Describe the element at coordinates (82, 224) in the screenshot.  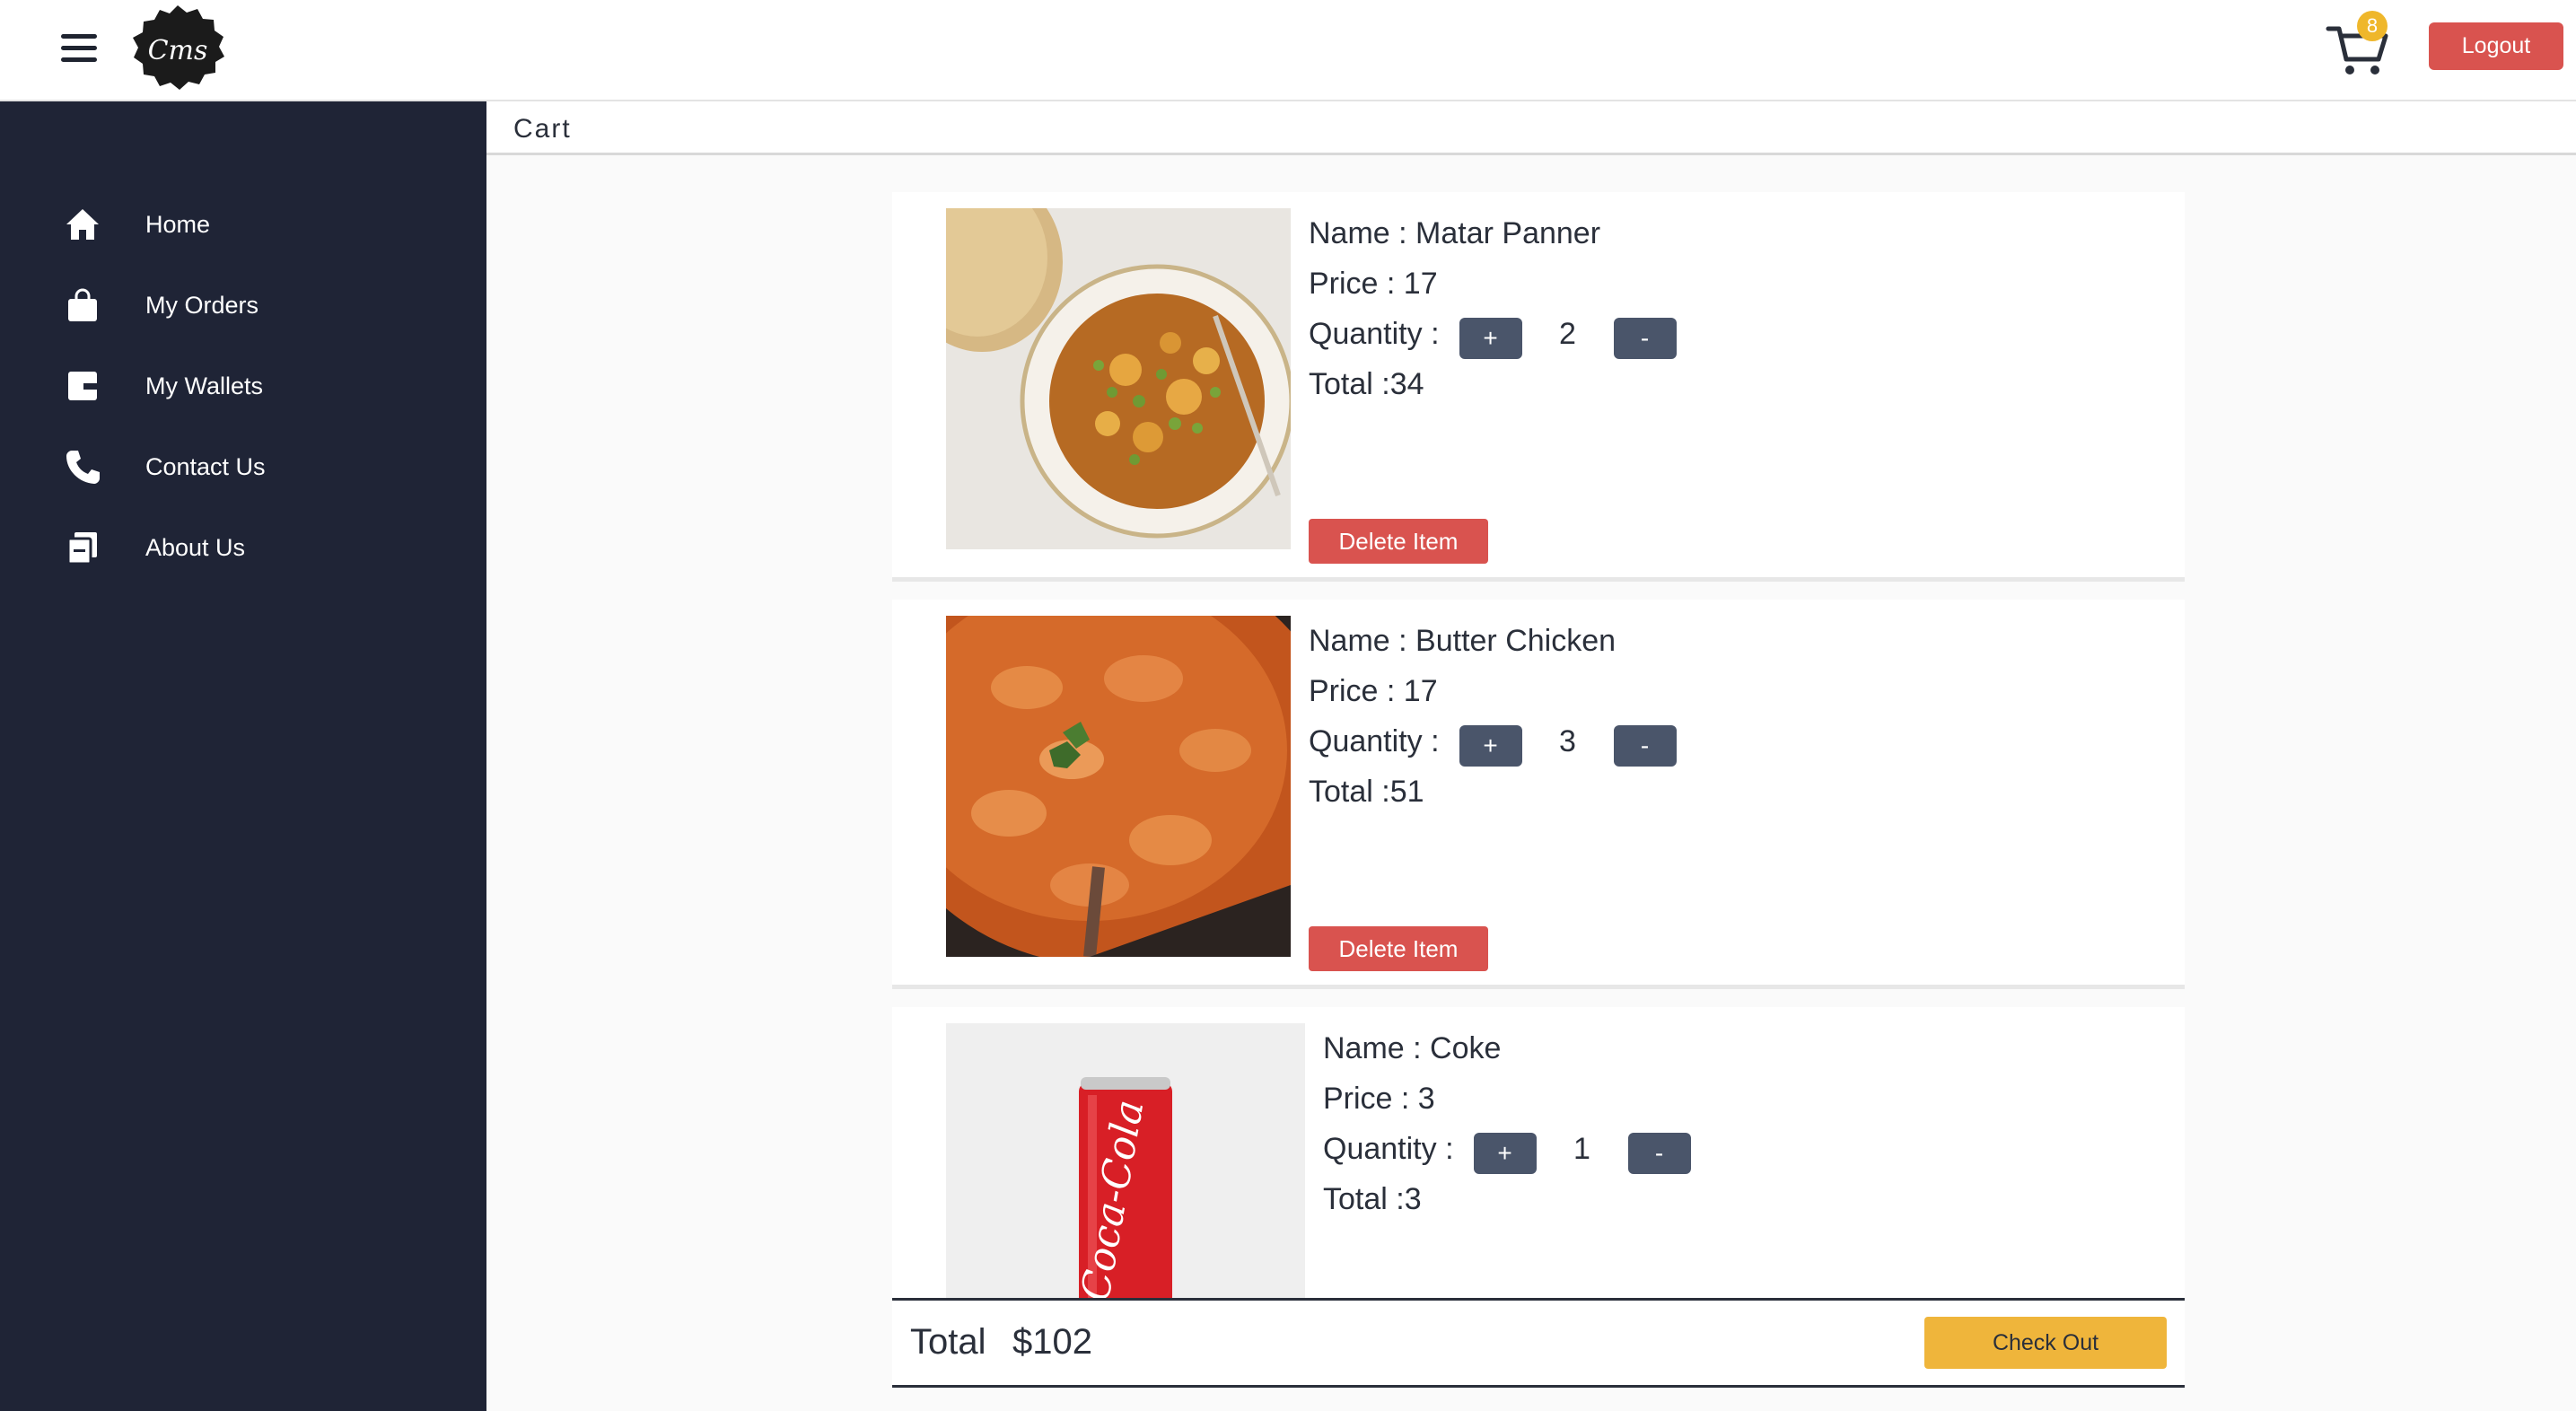
I see `home-icon` at that location.